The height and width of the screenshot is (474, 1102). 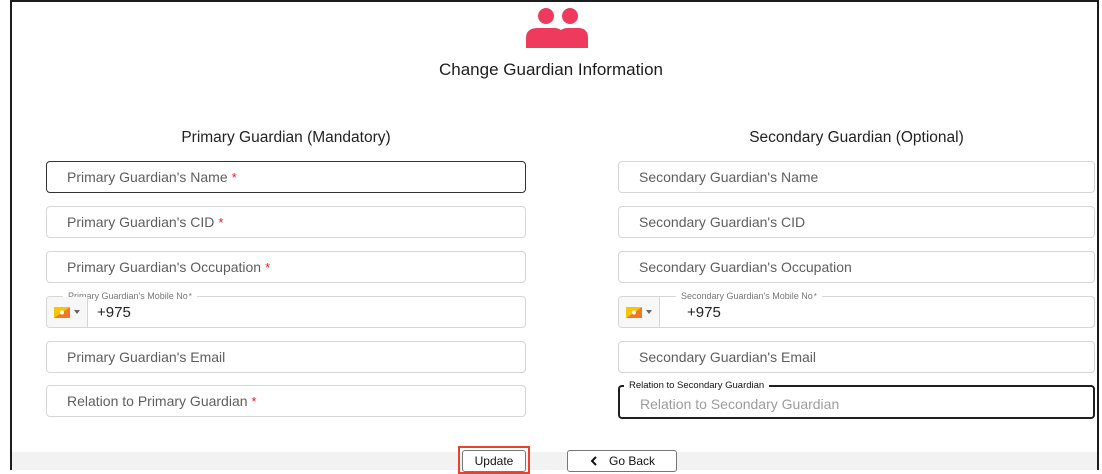 I want to click on primary-relation-field: Relation to Primary Guardian *, so click(x=286, y=401).